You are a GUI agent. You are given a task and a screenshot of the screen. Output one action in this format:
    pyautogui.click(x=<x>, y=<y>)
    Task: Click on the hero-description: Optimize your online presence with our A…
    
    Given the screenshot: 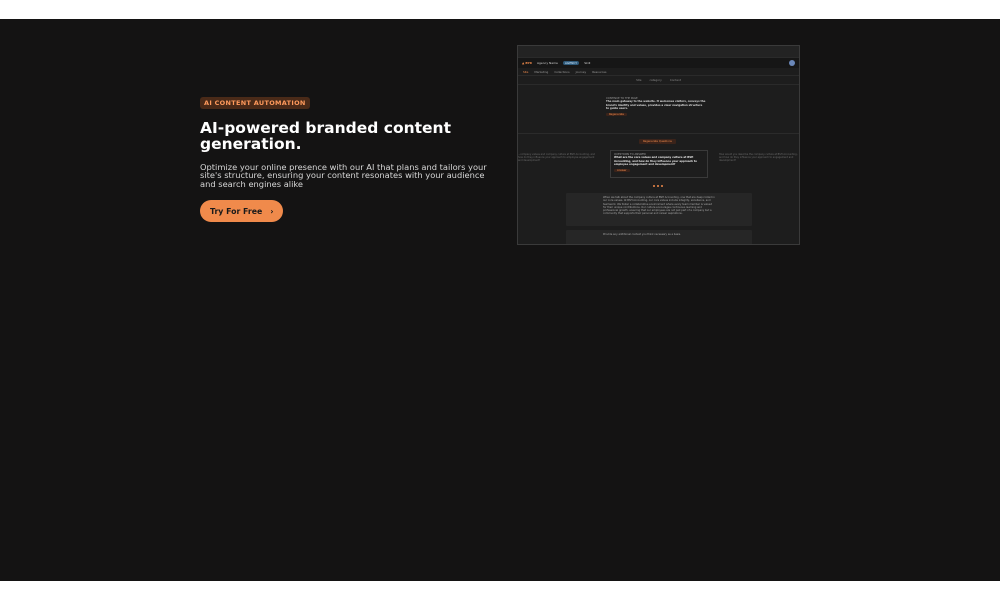 What is the action you would take?
    pyautogui.click(x=343, y=175)
    